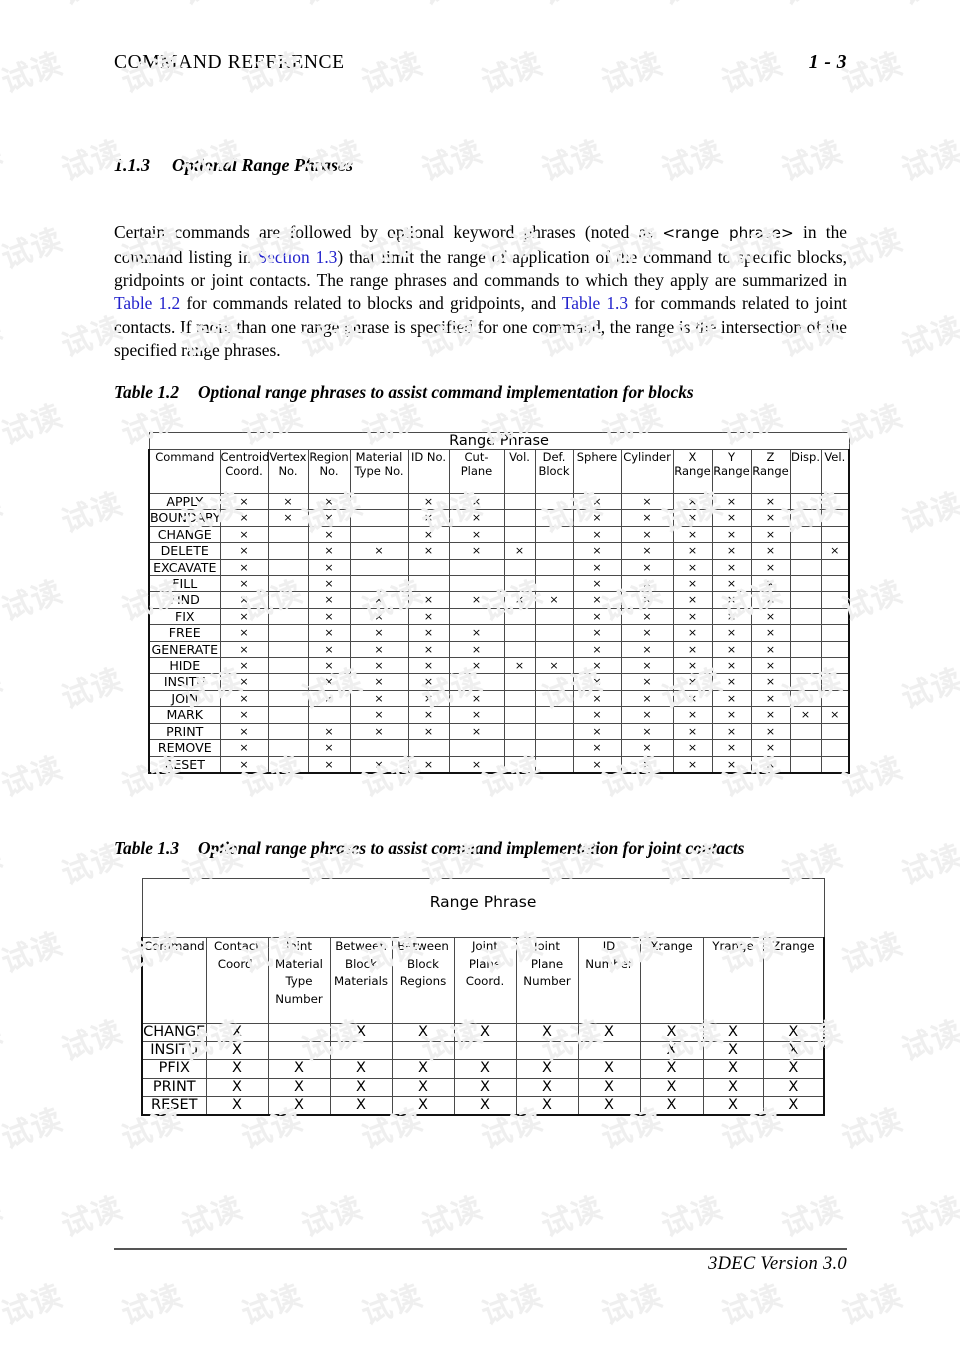 Image resolution: width=960 pixels, height=1357 pixels. What do you see at coordinates (288, 471) in the screenshot?
I see `column-header-vertex-no: Vertex No.` at bounding box center [288, 471].